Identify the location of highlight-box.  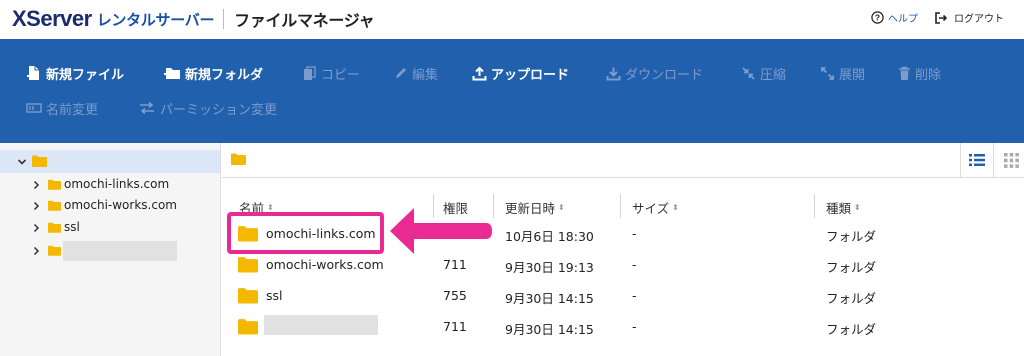
(305, 233).